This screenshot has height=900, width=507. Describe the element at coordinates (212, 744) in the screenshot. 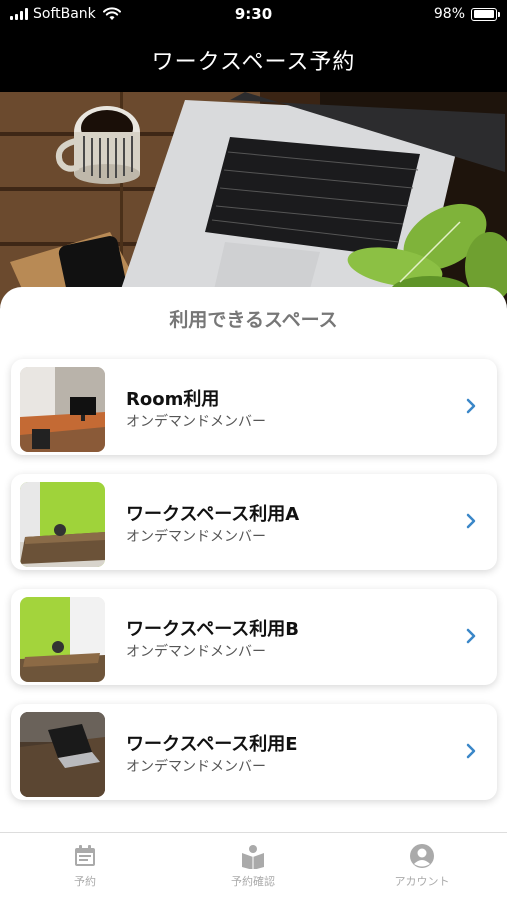

I see `space-title: ワークスペース利用E` at that location.